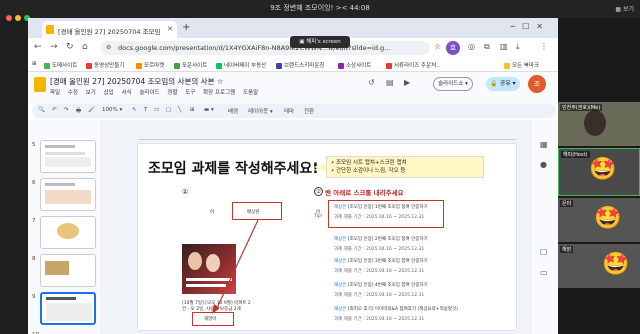 This screenshot has width=640, height=334. I want to click on bookmark-item: 서류라이즈 주운처.., so click(413, 65).